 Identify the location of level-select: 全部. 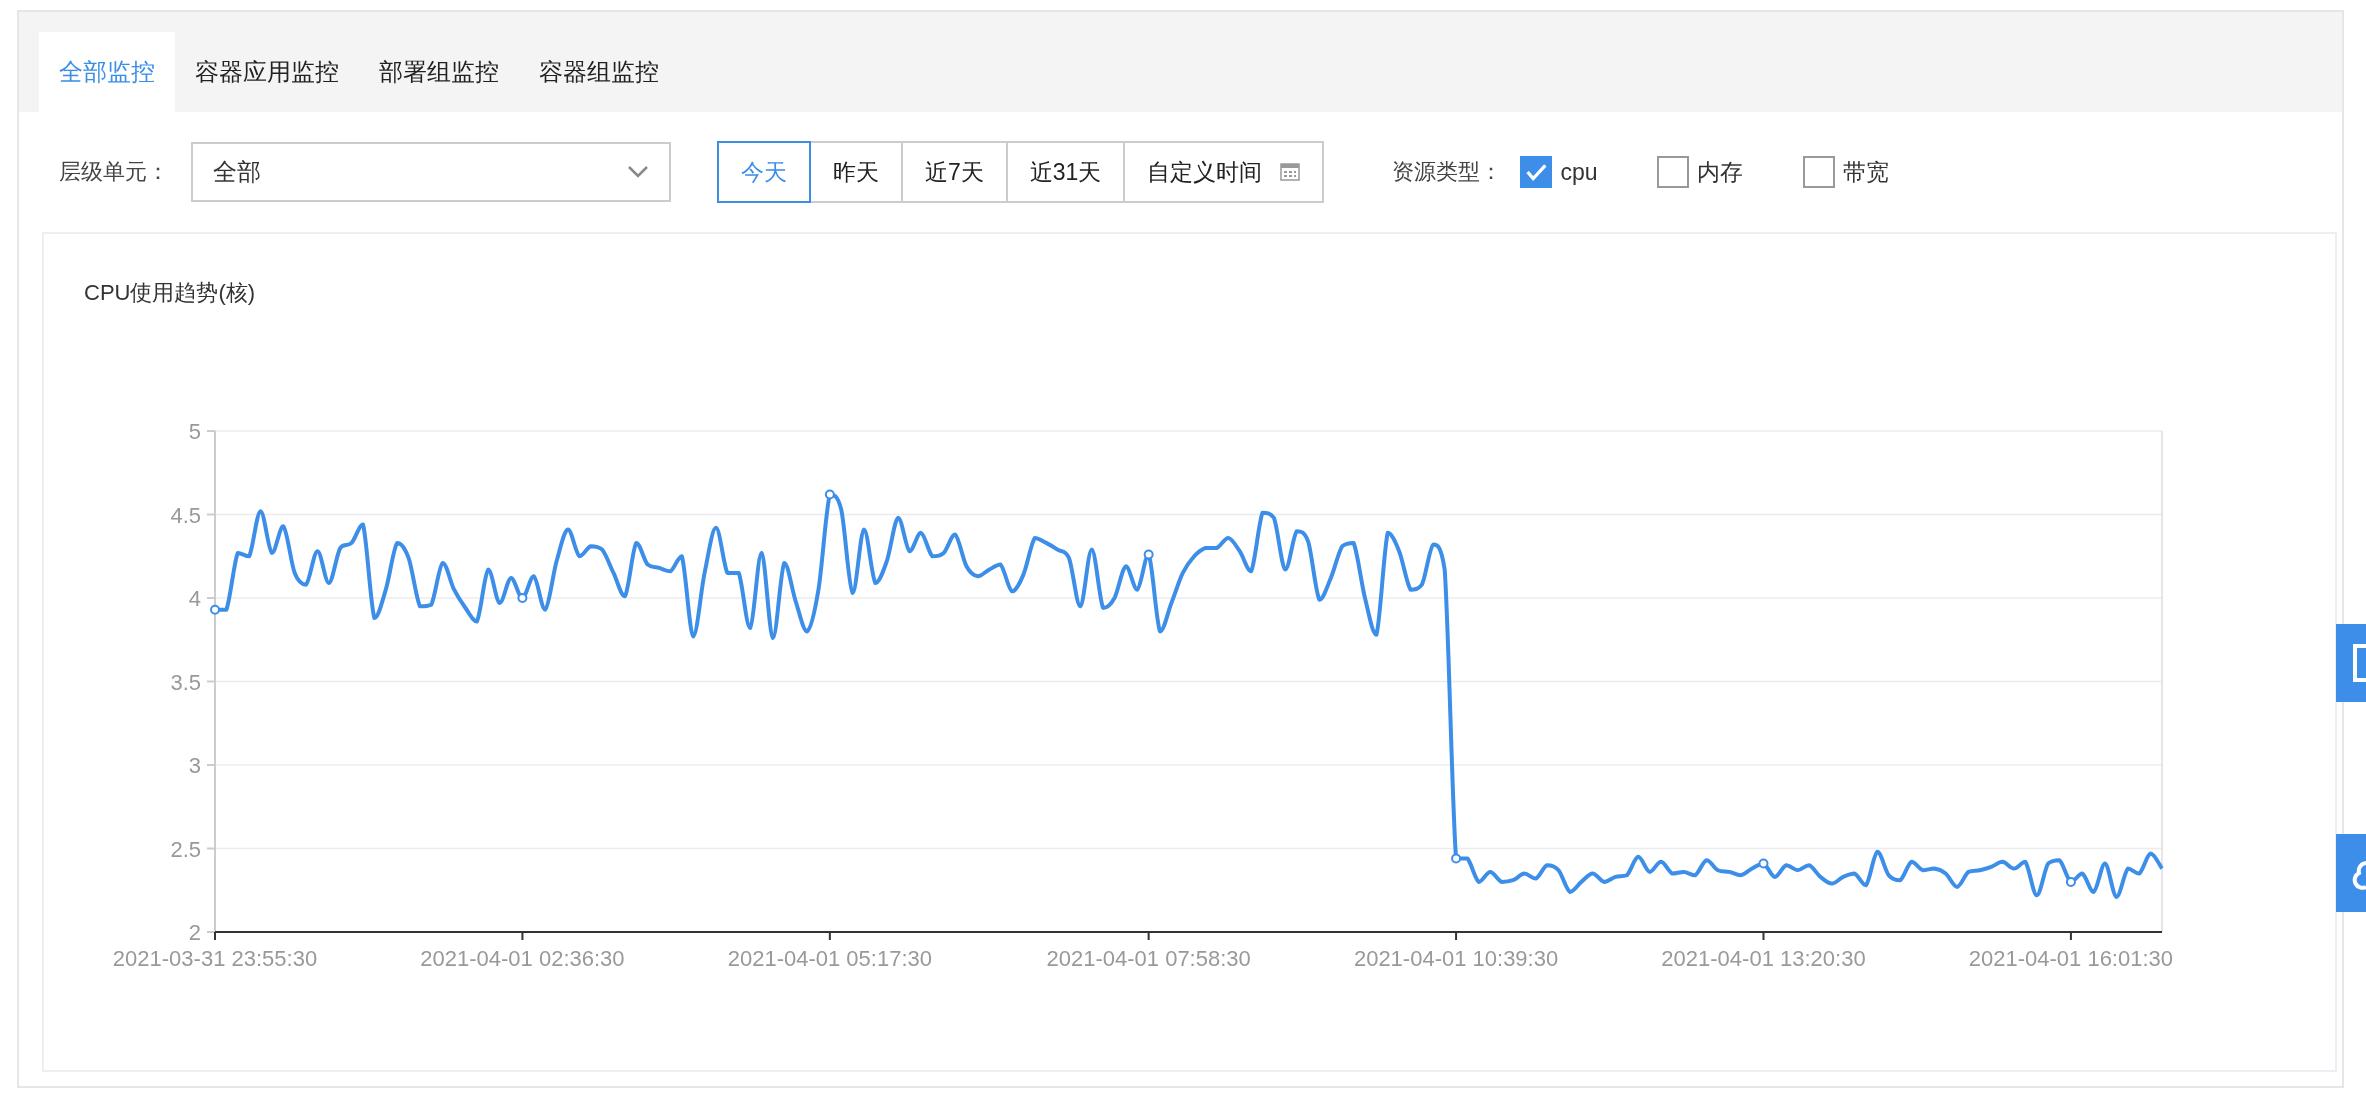
(431, 172).